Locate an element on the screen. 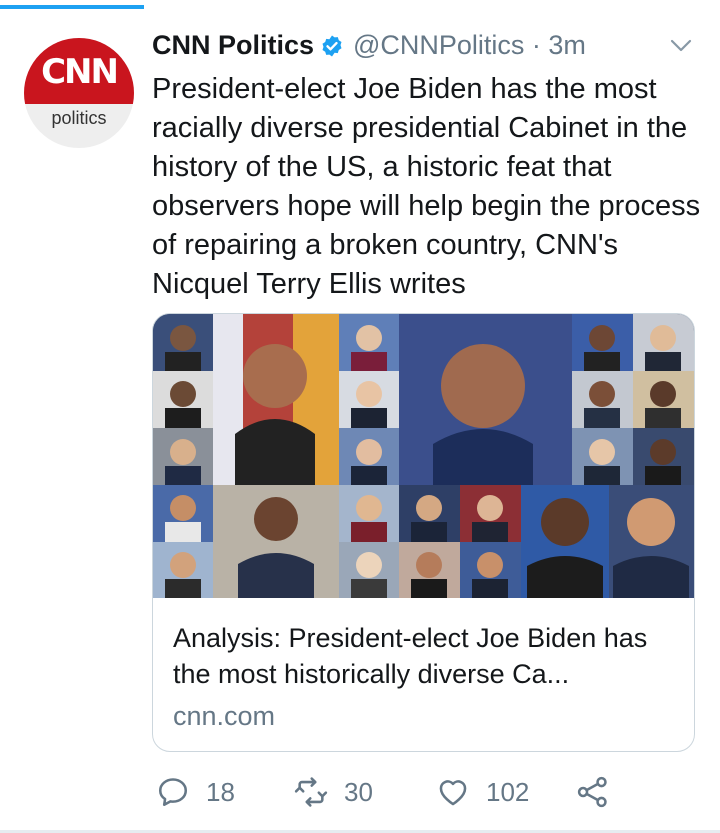  display-name: CNN Politics is located at coordinates (233, 45).